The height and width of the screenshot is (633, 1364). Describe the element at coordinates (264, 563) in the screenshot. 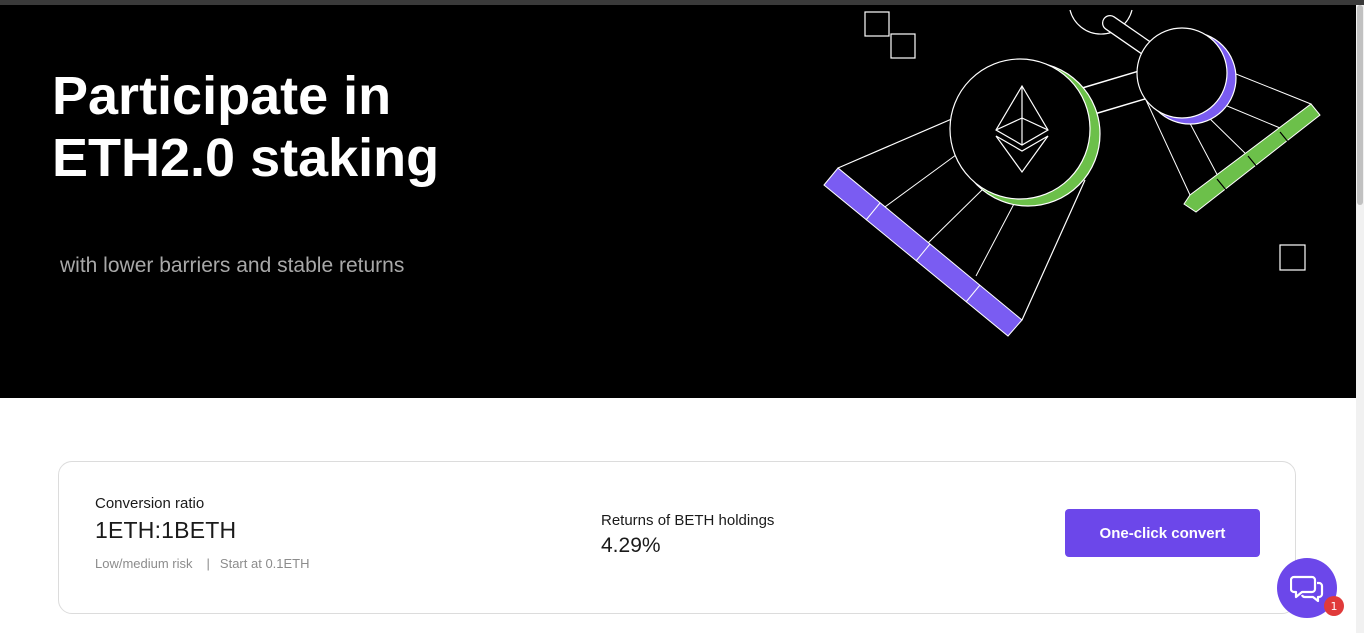

I see `minimum-start-text: Start at 0.1ETH` at that location.